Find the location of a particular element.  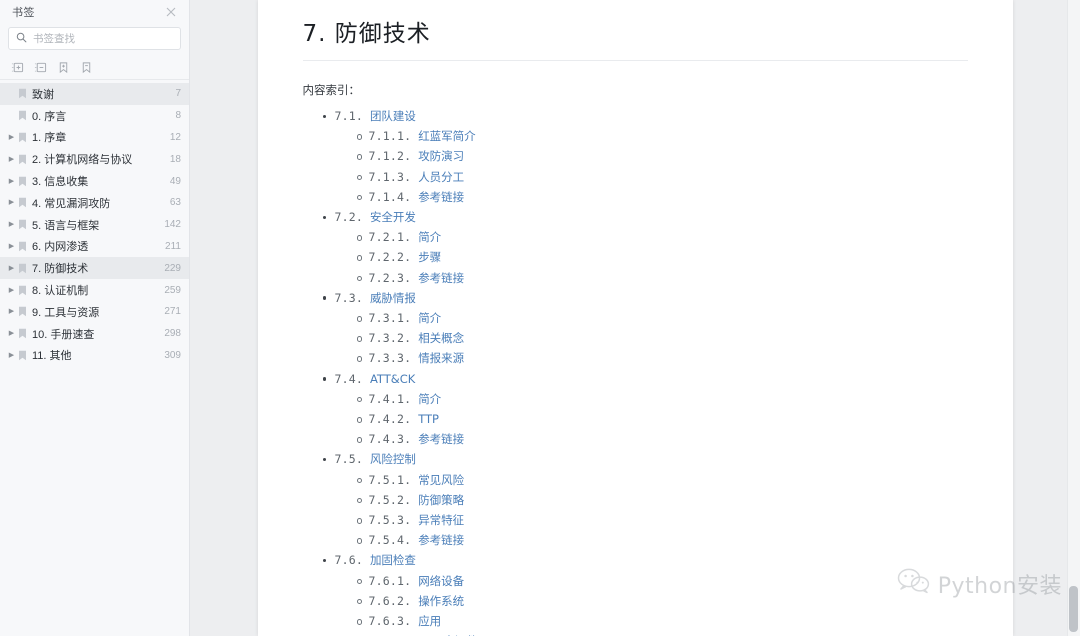

toc-item-level2: 7.5.3. 异常特征 is located at coordinates (662, 520).